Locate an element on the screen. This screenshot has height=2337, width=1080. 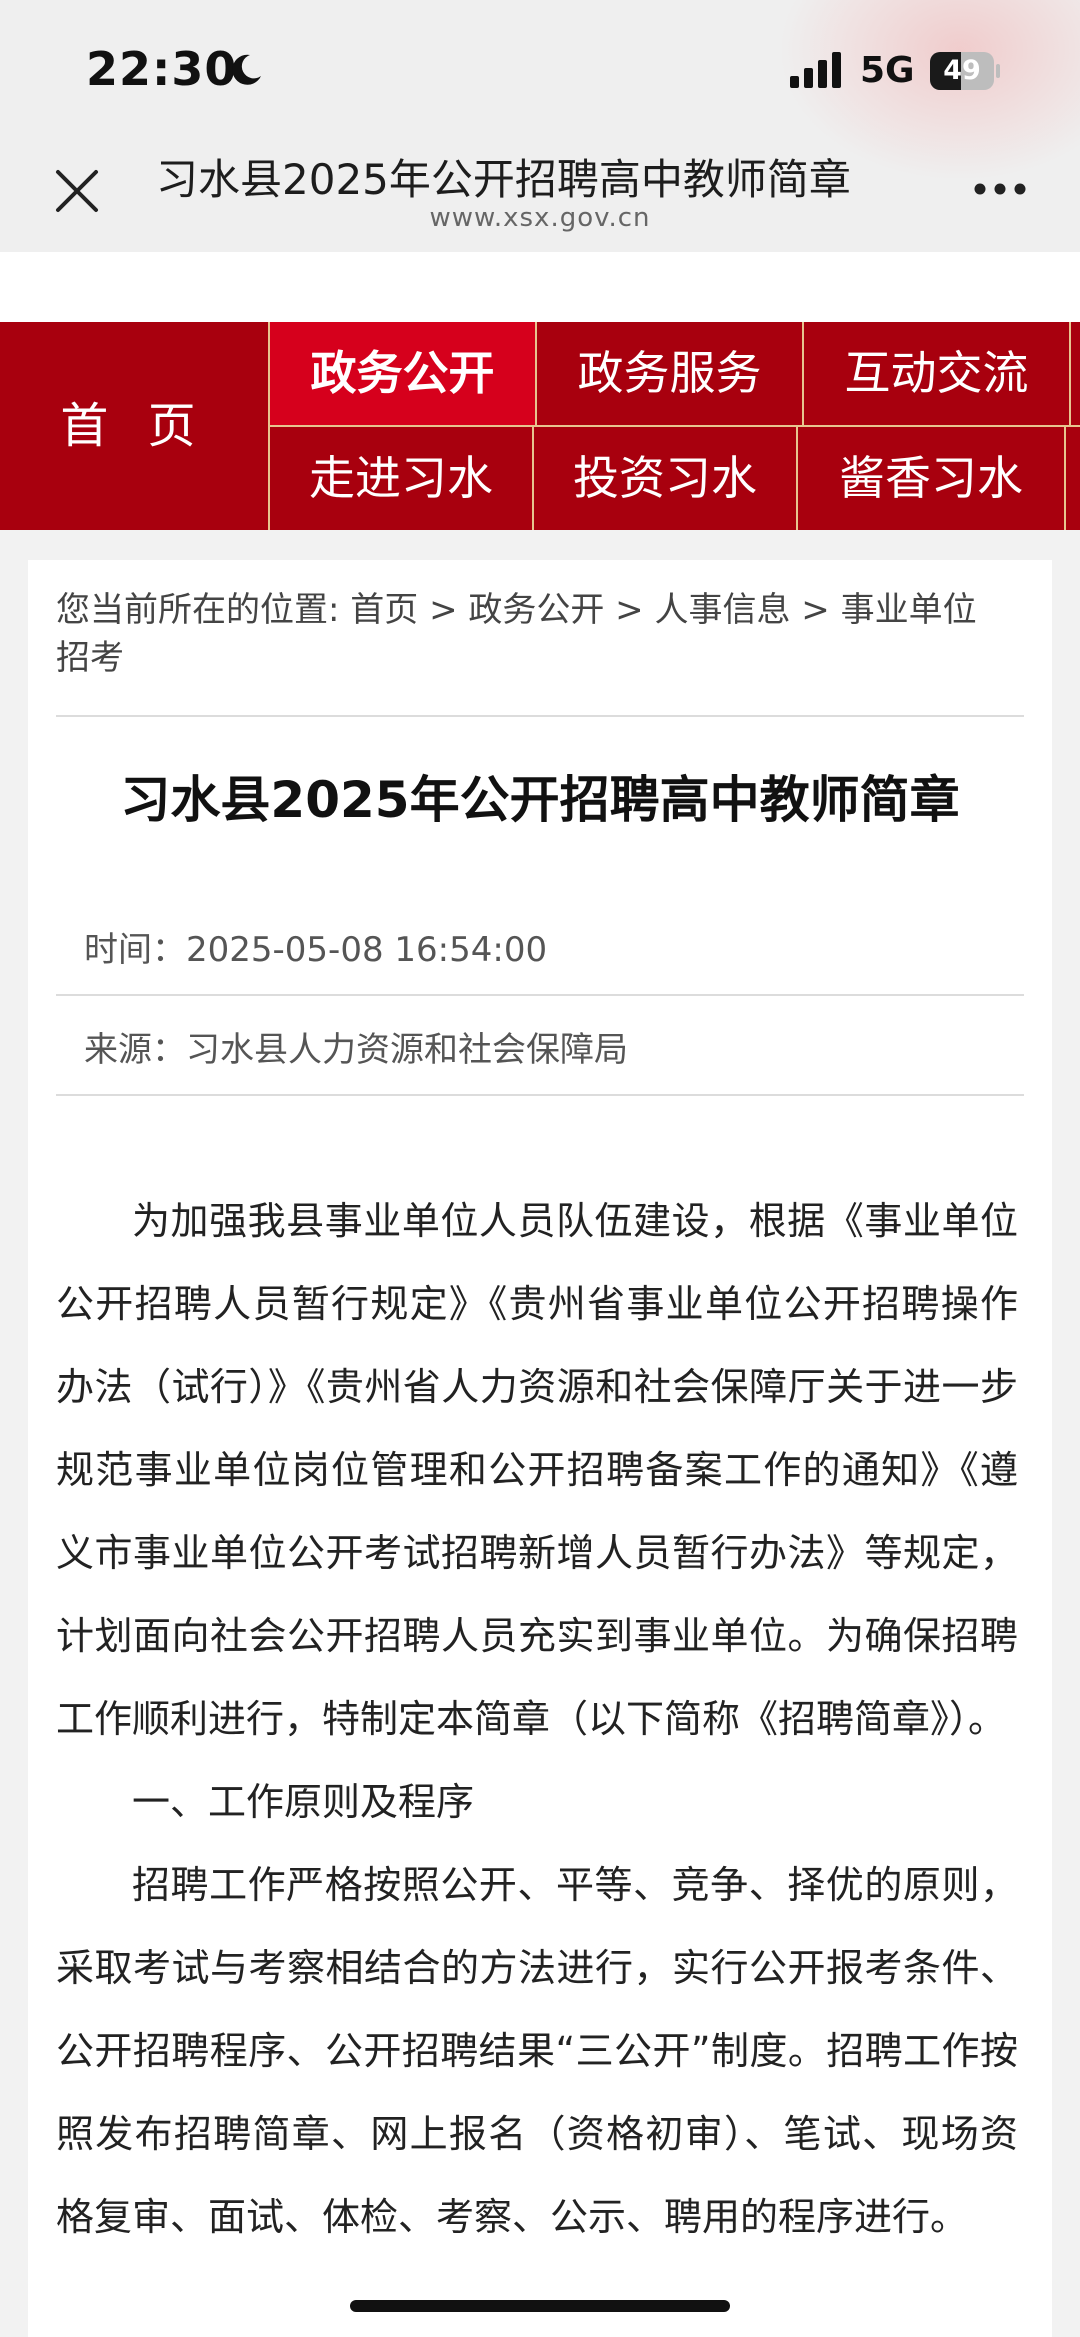
battery-icon: 49 is located at coordinates (965, 71).